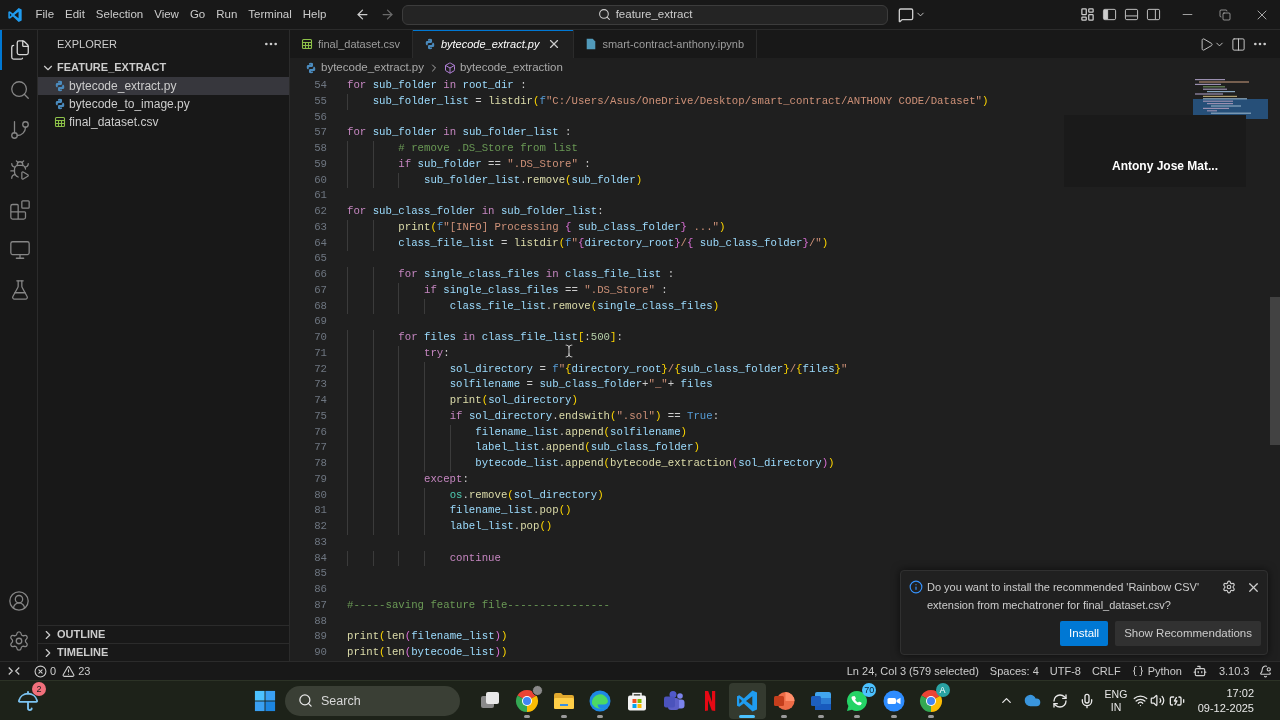  Describe the element at coordinates (645, 14) in the screenshot. I see `command-center: feature_extract` at that location.